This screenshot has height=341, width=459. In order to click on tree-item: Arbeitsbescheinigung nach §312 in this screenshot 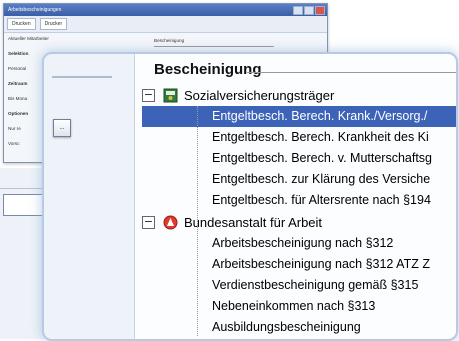, I will do `click(299, 243)`.